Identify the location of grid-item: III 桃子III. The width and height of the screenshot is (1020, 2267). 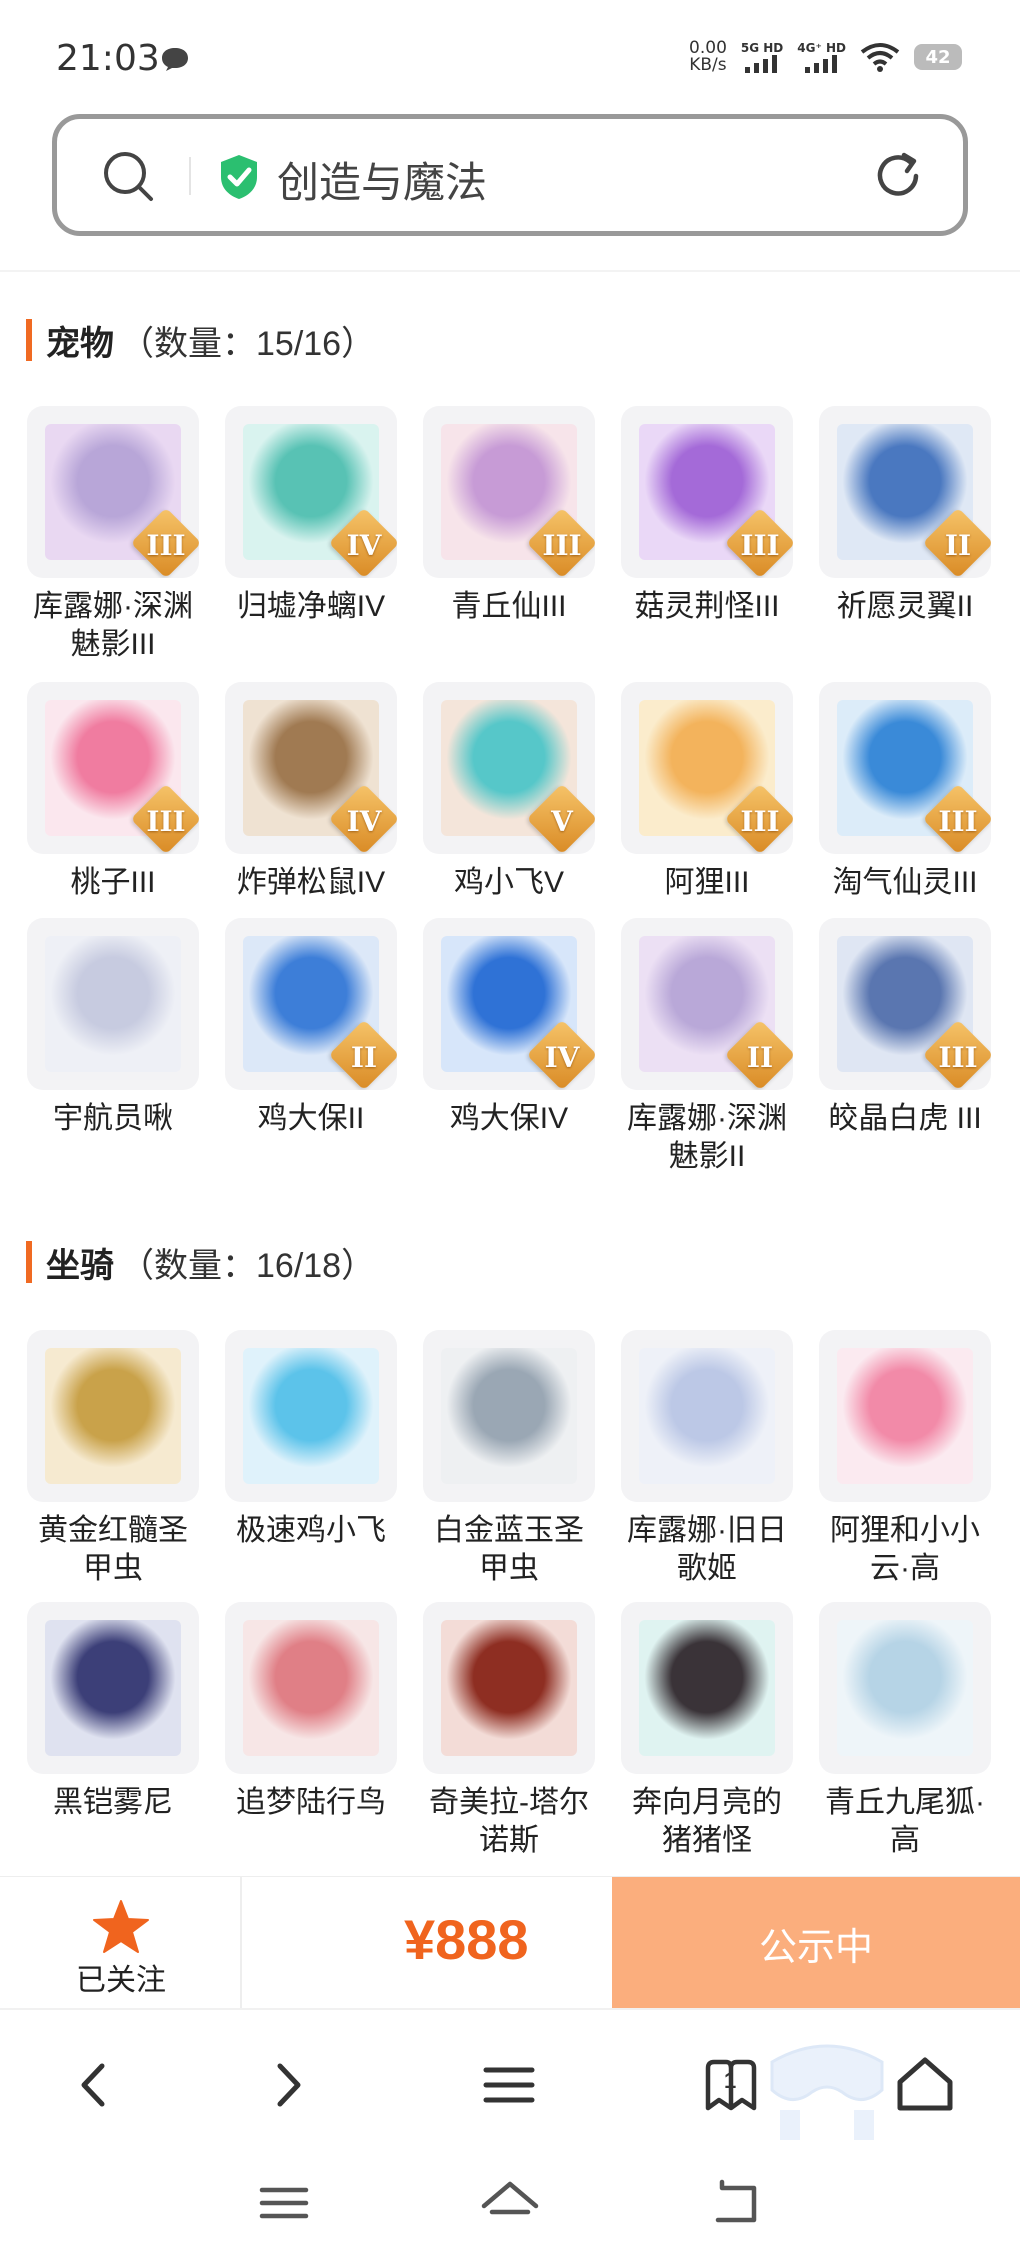
(113, 792).